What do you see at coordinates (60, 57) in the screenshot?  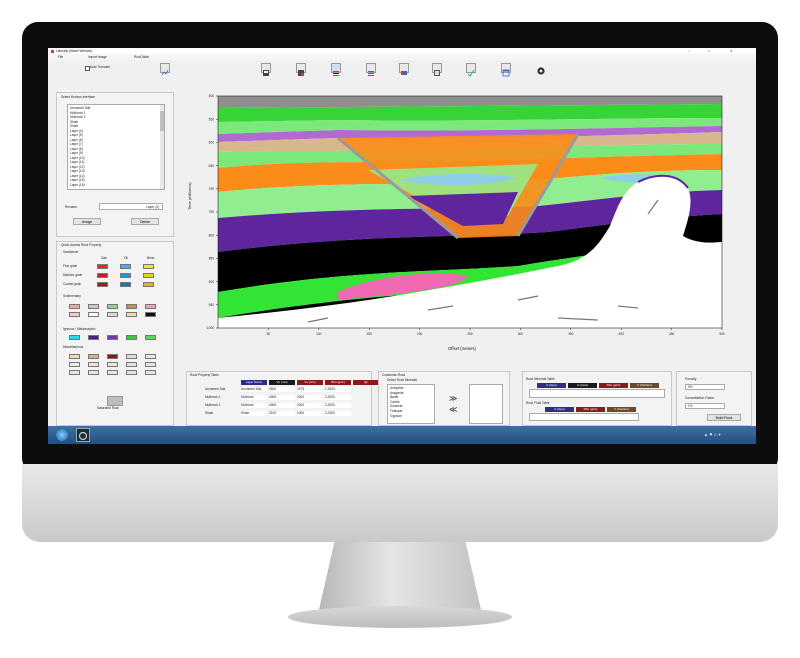 I see `menu-file: File` at bounding box center [60, 57].